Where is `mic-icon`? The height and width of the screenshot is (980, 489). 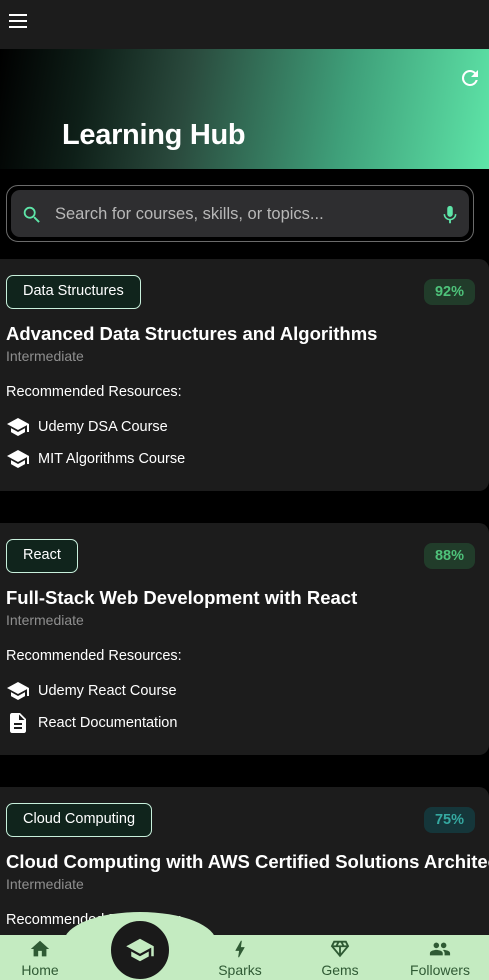 mic-icon is located at coordinates (450, 215).